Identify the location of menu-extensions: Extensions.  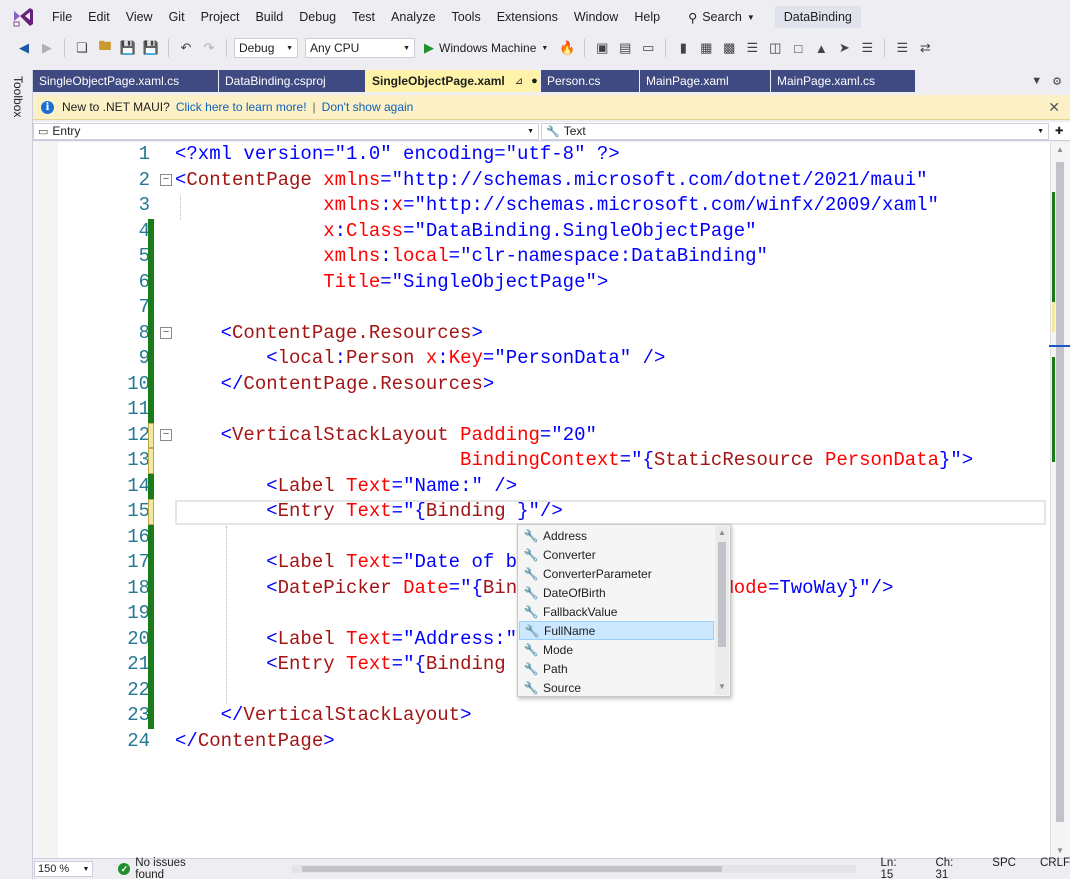
(527, 17).